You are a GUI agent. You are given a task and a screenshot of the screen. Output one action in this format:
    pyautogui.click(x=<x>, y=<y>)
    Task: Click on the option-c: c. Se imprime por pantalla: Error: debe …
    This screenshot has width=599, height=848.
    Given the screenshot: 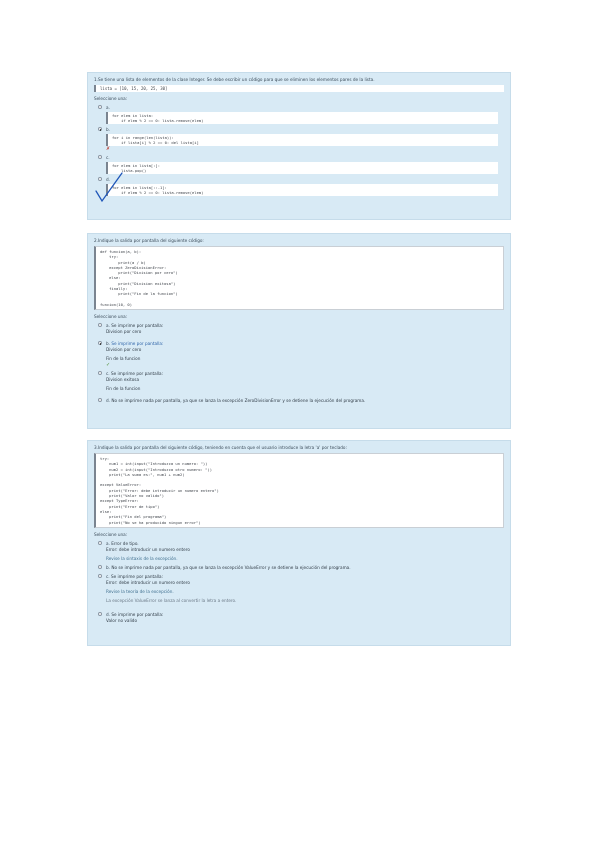 What is the action you would take?
    pyautogui.click(x=299, y=579)
    